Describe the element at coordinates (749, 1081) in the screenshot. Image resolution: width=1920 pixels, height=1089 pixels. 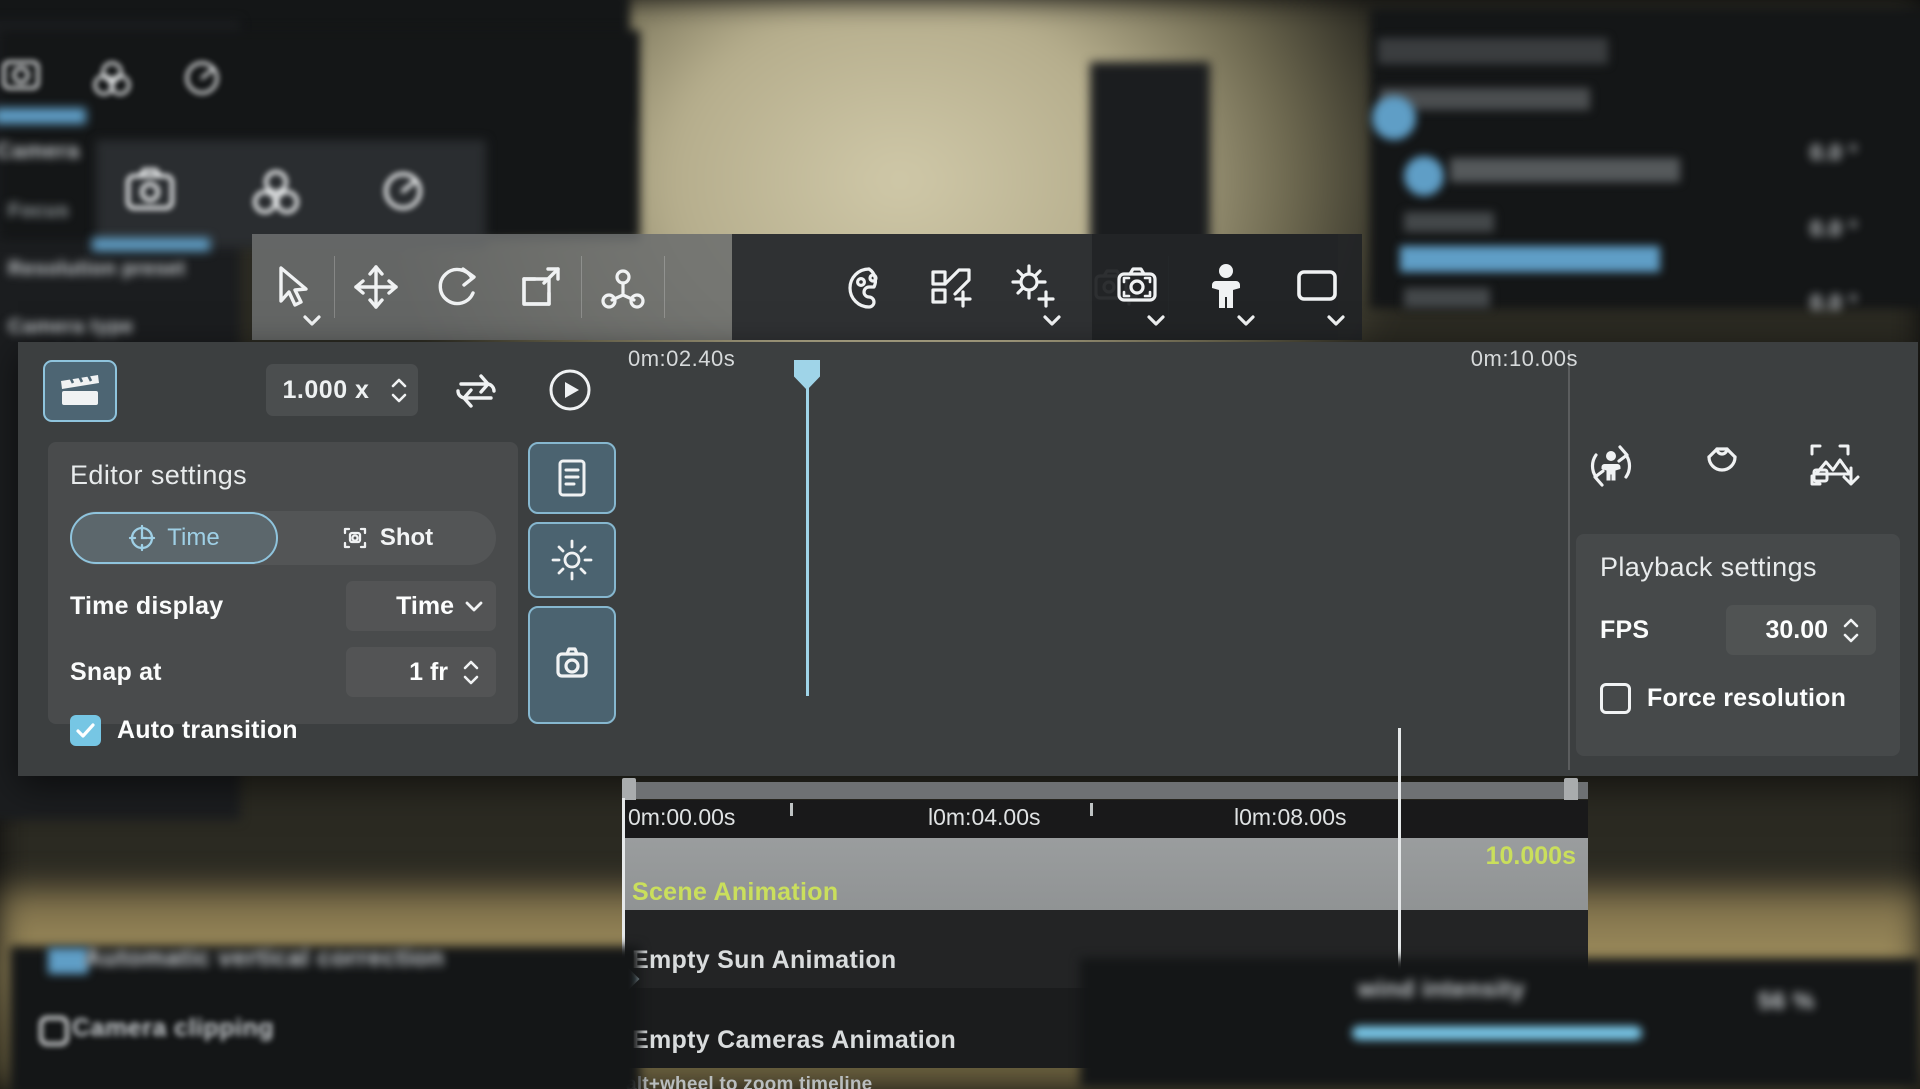
I see `timeline-hint: alt+wheel to zoom timeline` at that location.